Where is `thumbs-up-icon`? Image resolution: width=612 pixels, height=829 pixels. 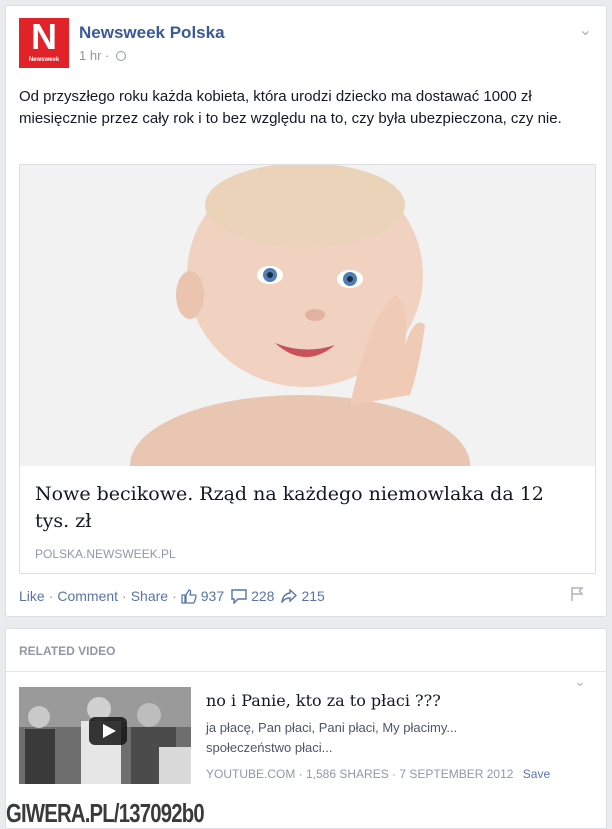 thumbs-up-icon is located at coordinates (189, 596).